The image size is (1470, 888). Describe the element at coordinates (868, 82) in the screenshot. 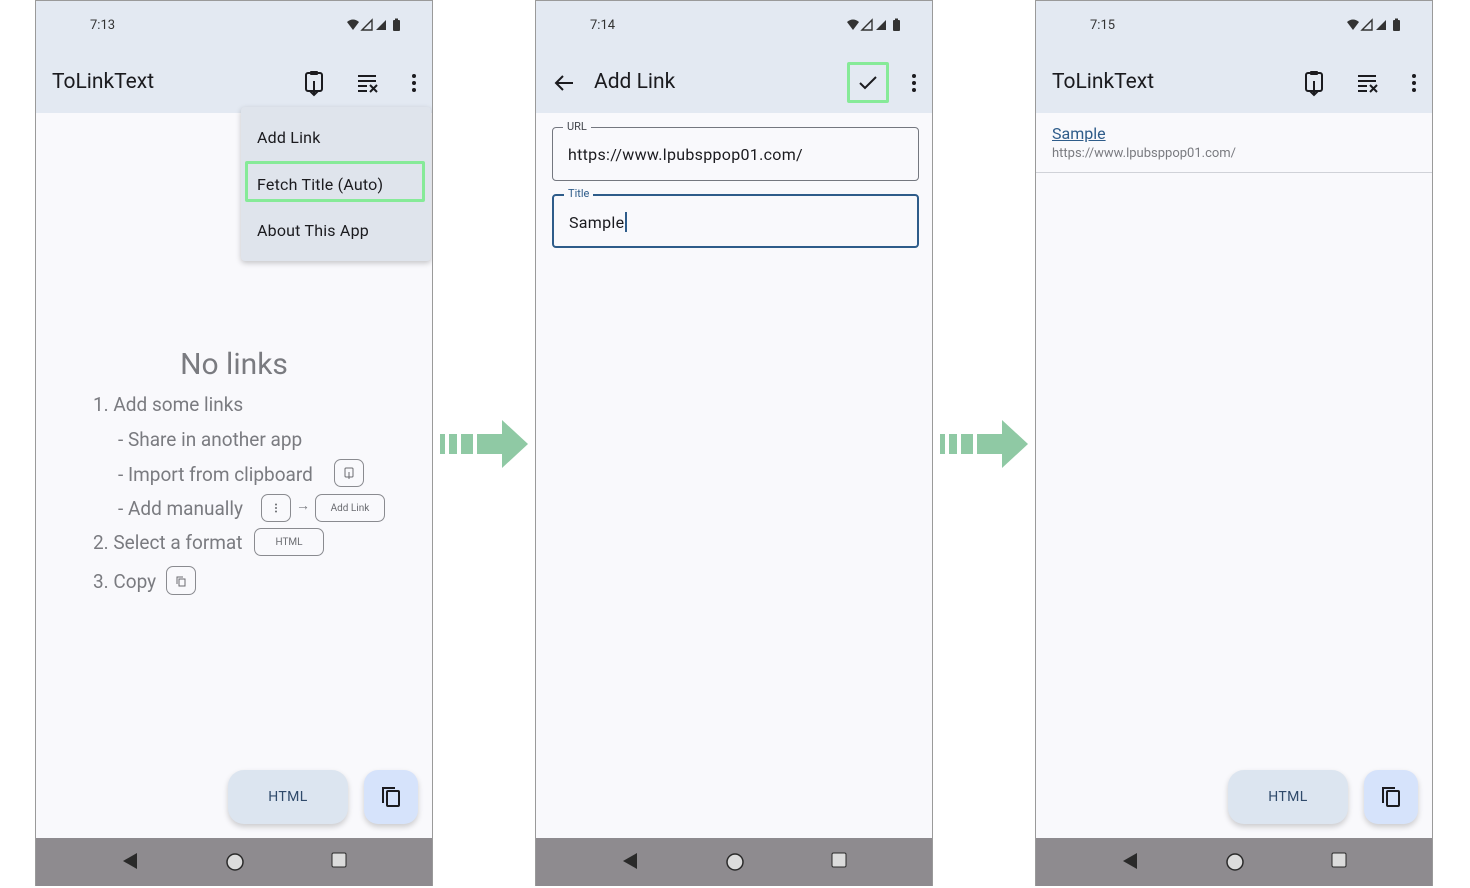

I see `highlight-confirm` at that location.